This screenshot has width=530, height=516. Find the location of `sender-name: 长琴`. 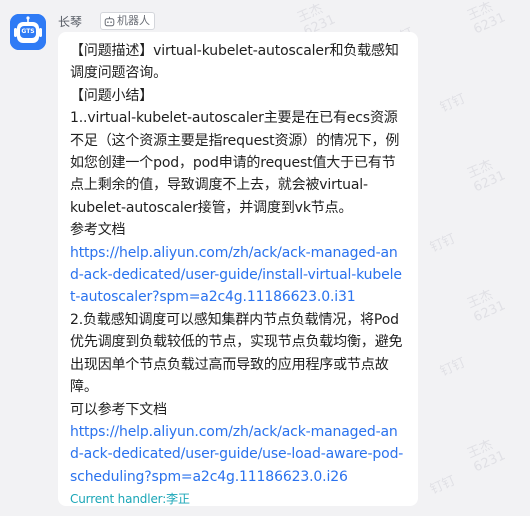

sender-name: 长琴 is located at coordinates (70, 21).